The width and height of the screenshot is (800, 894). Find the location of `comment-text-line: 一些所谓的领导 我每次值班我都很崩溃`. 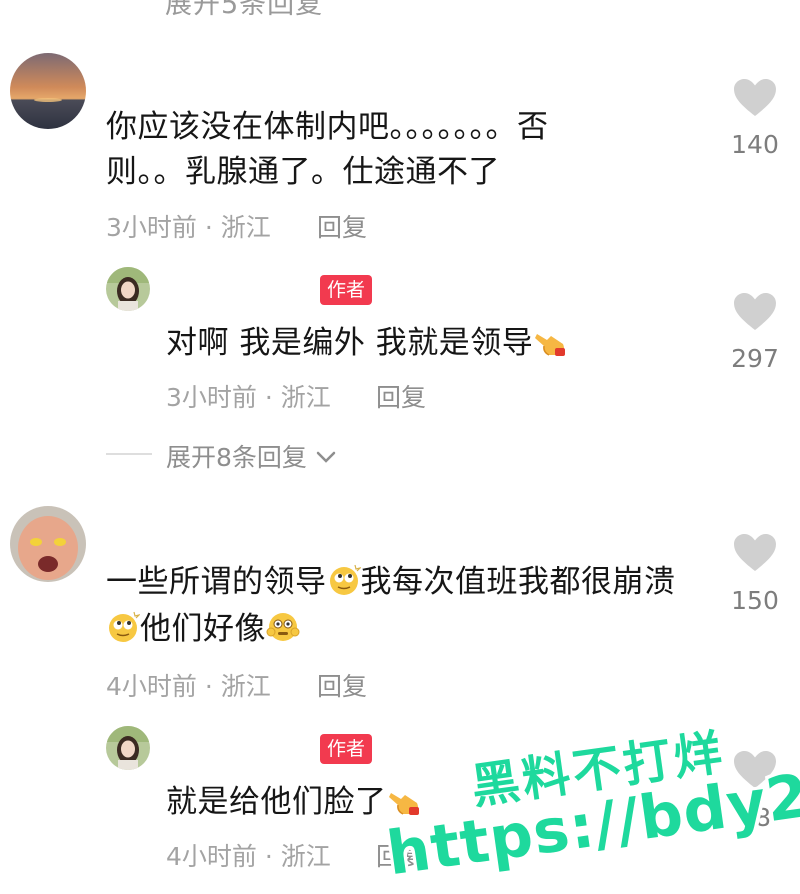

comment-text-line: 一些所谓的领导 我每次值班我都很崩溃 is located at coordinates (391, 582).